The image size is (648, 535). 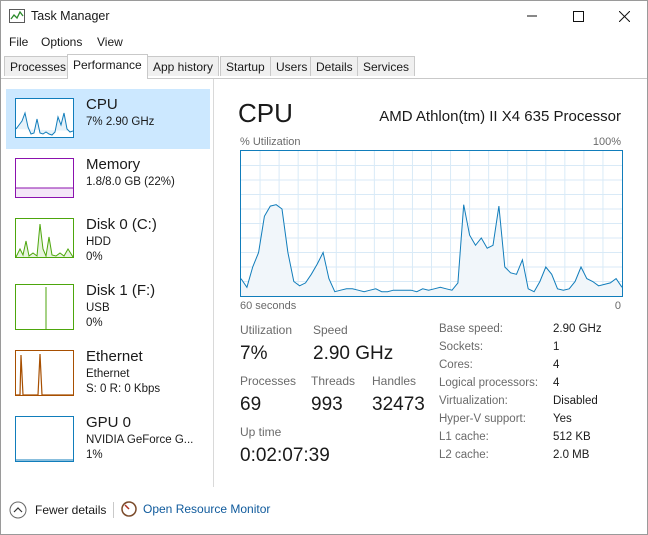 What do you see at coordinates (121, 290) in the screenshot?
I see `disk-1-label: Disk 1 (F:)` at bounding box center [121, 290].